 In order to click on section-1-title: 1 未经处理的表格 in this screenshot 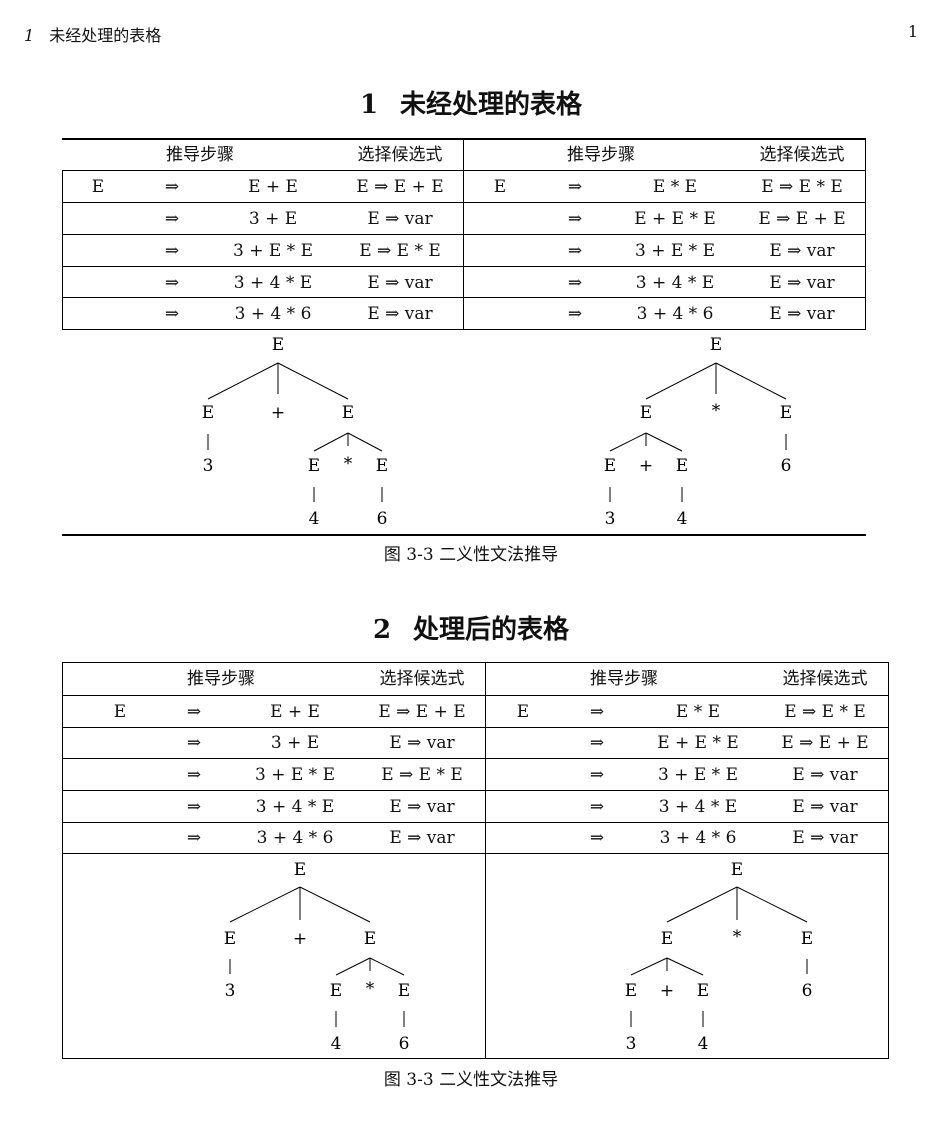, I will do `click(471, 102)`.